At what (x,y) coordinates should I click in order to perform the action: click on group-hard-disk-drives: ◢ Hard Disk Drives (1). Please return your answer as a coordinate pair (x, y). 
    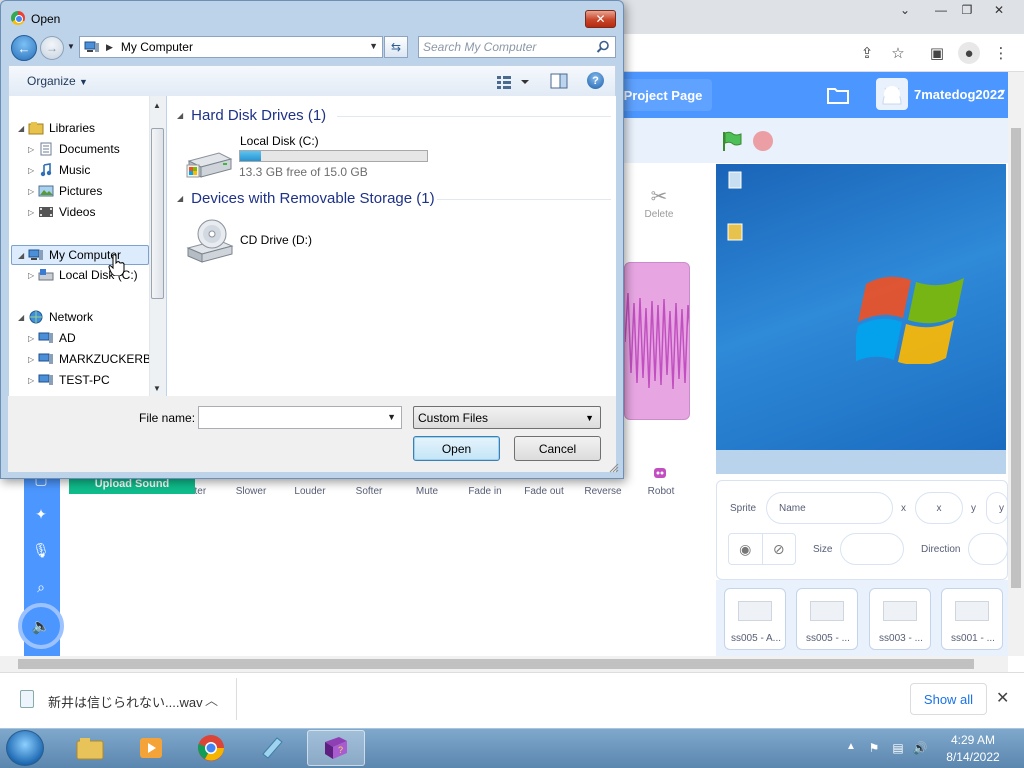
    Looking at the image, I should click on (251, 115).